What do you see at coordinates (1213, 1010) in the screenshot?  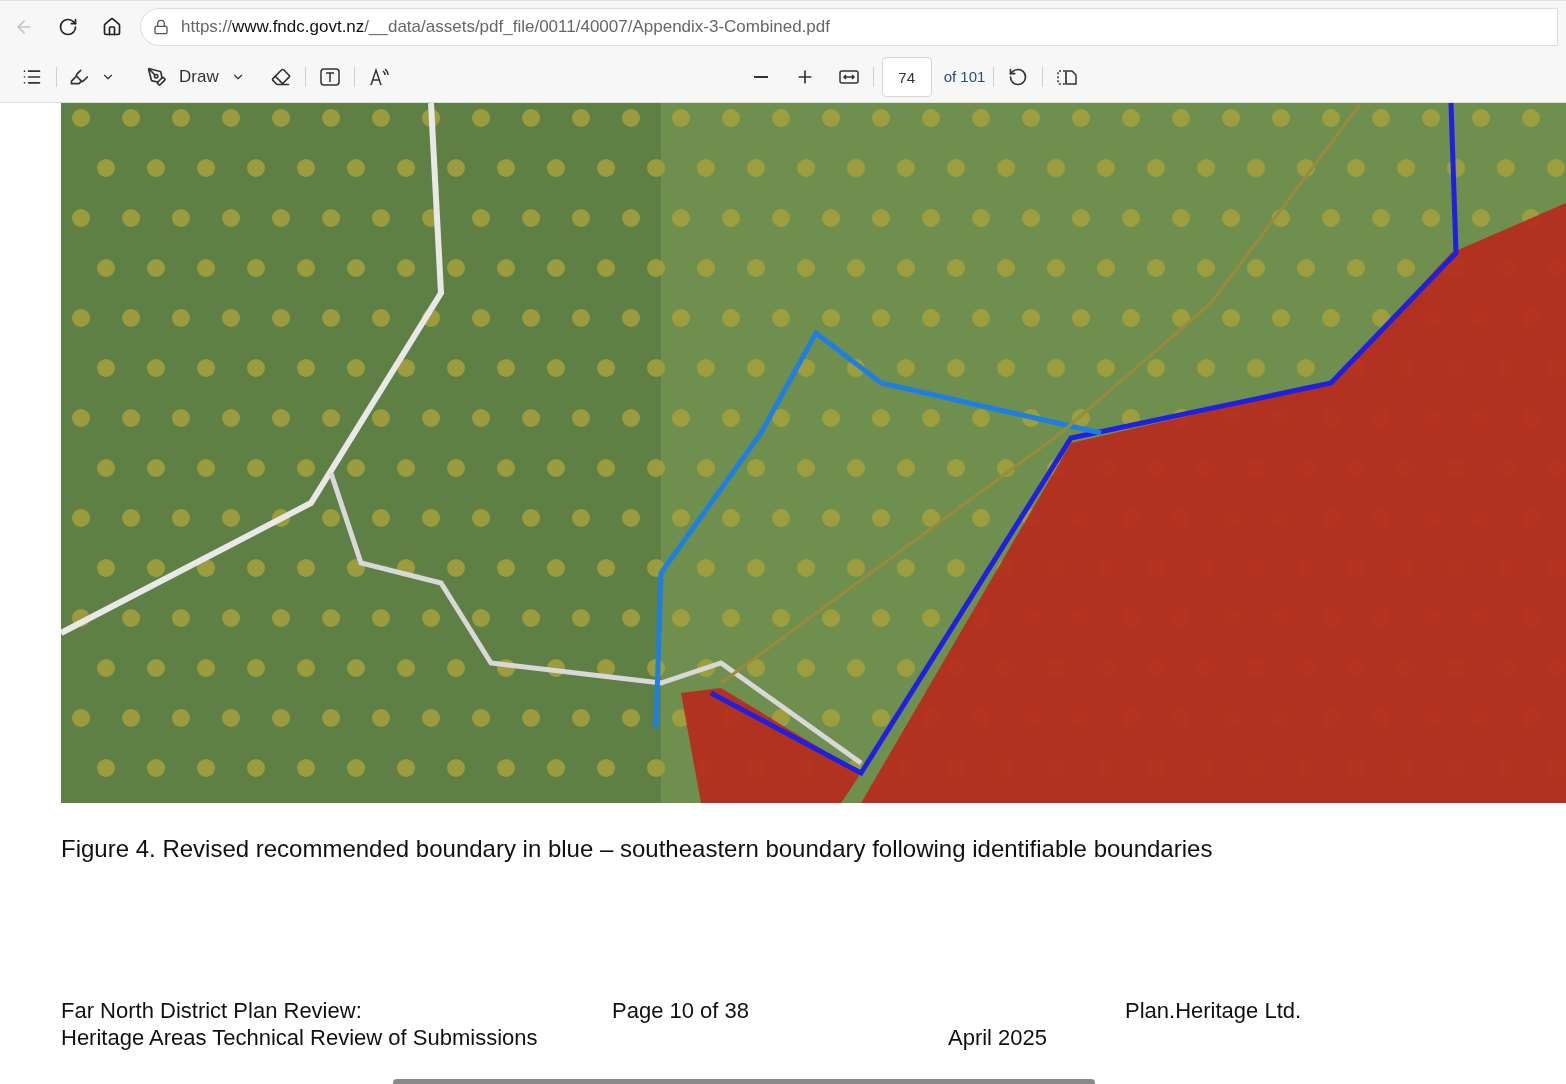 I see `footer-company: Plan.Heritage Ltd.` at bounding box center [1213, 1010].